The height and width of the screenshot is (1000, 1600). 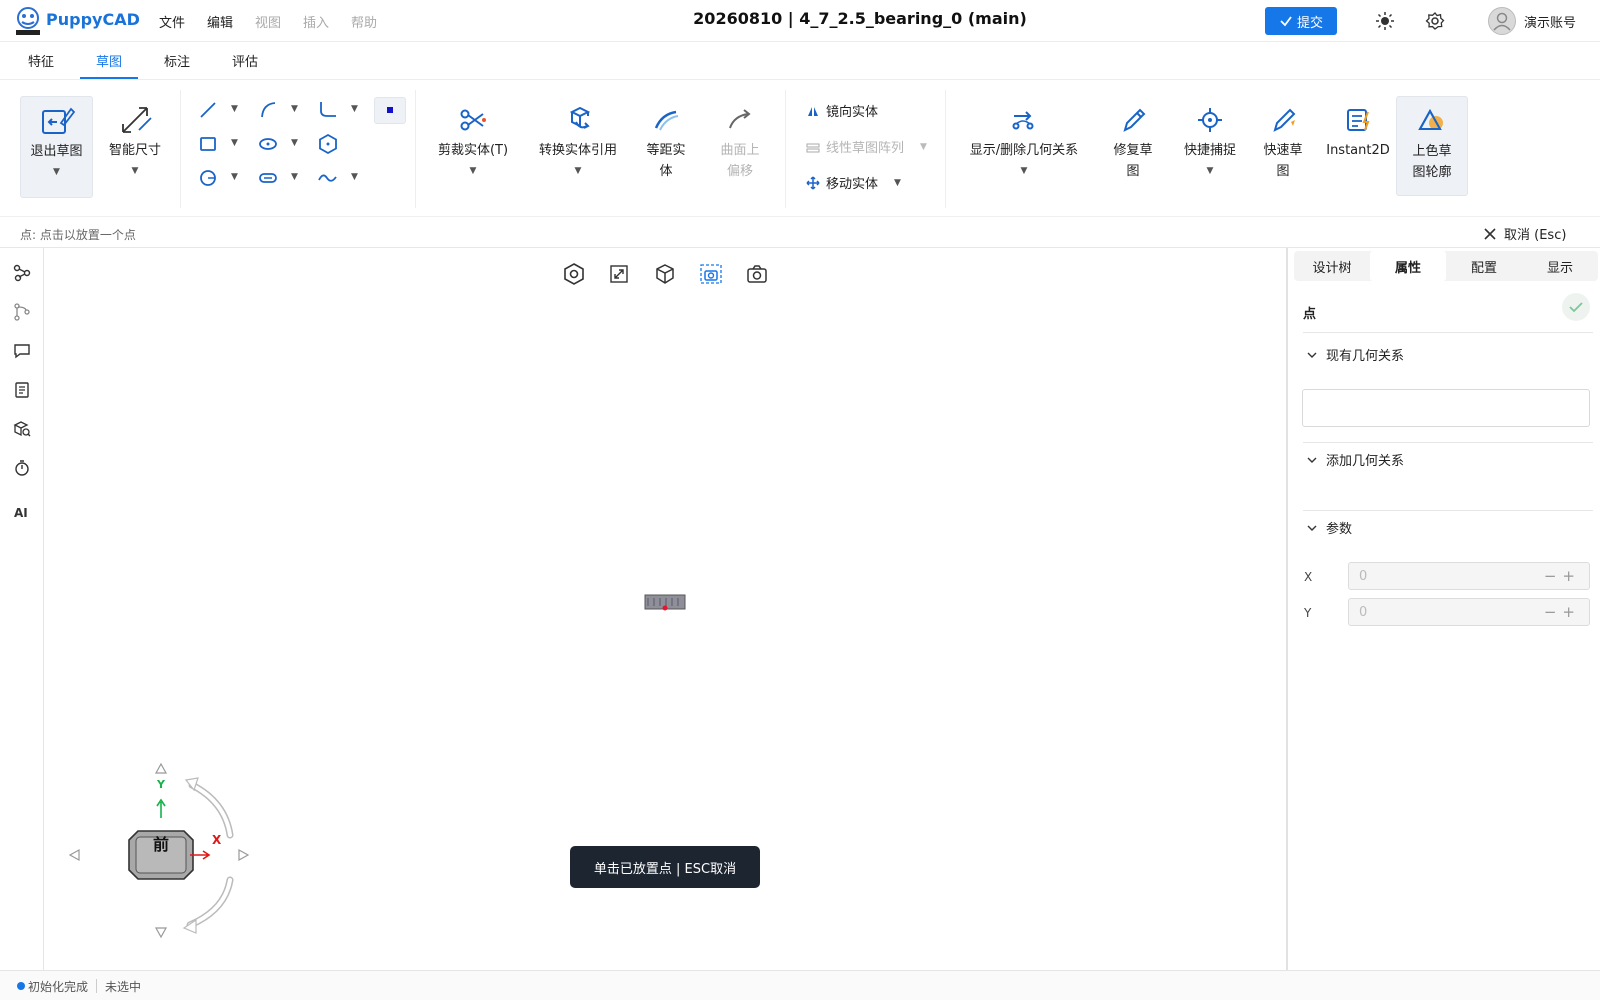 What do you see at coordinates (1435, 21) in the screenshot?
I see `gear-icon` at bounding box center [1435, 21].